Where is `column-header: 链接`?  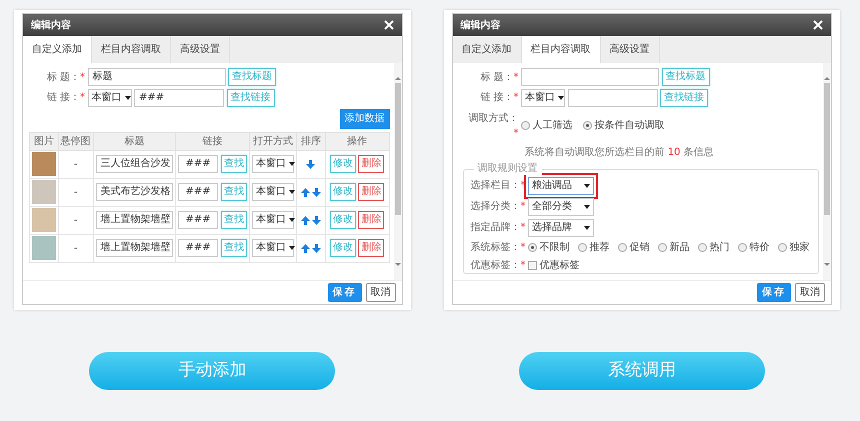
column-header: 链接 is located at coordinates (212, 141).